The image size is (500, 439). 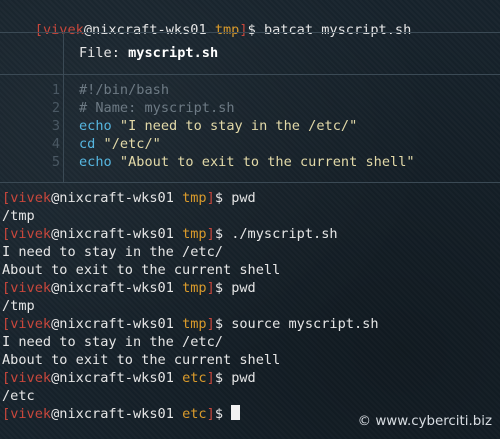 I want to click on batcat-file-name: myscript.sh, so click(x=173, y=53).